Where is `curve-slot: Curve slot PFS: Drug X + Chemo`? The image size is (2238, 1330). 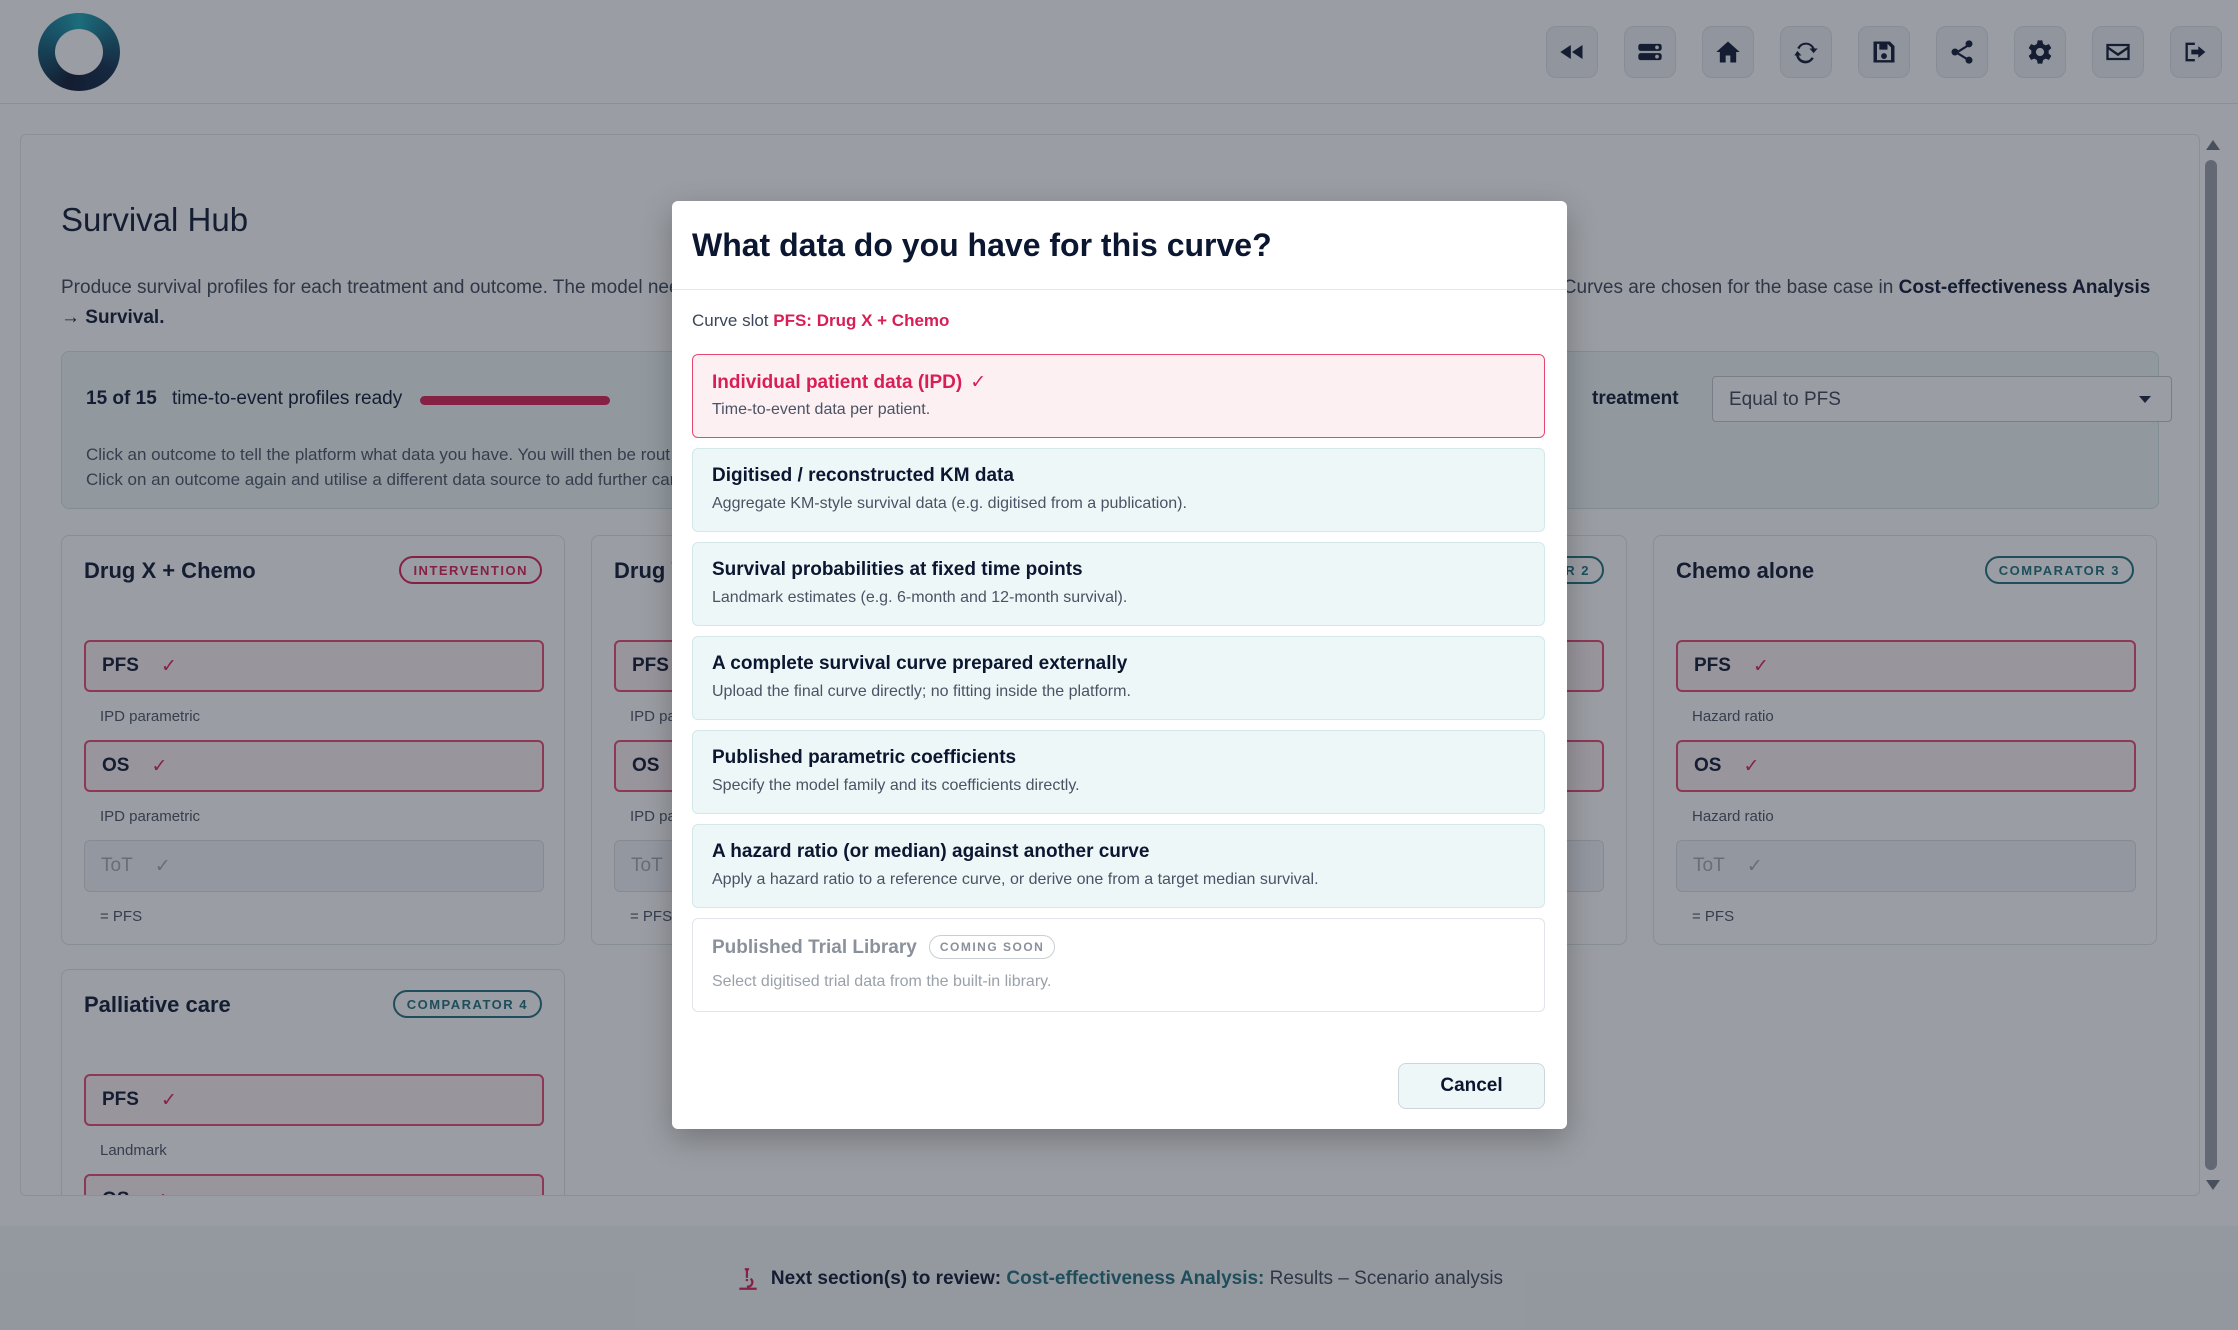 curve-slot: Curve slot PFS: Drug X + Chemo is located at coordinates (821, 320).